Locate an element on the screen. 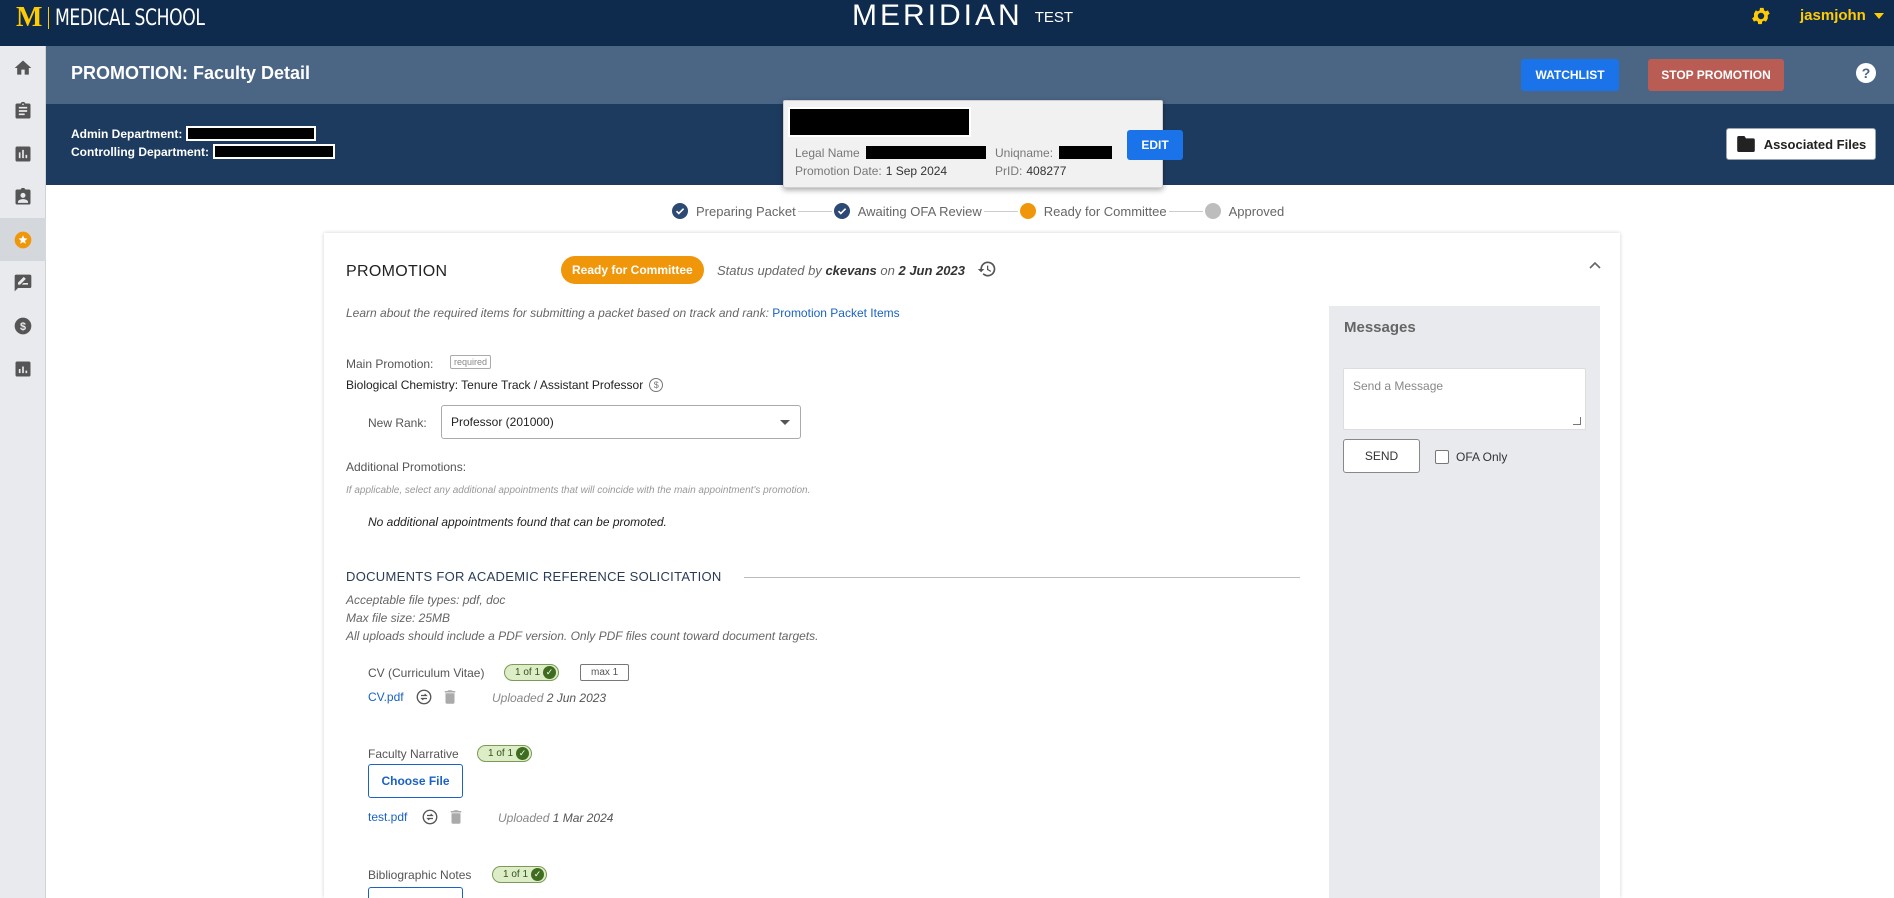  narrative-file-link: test.pdf is located at coordinates (387, 817).